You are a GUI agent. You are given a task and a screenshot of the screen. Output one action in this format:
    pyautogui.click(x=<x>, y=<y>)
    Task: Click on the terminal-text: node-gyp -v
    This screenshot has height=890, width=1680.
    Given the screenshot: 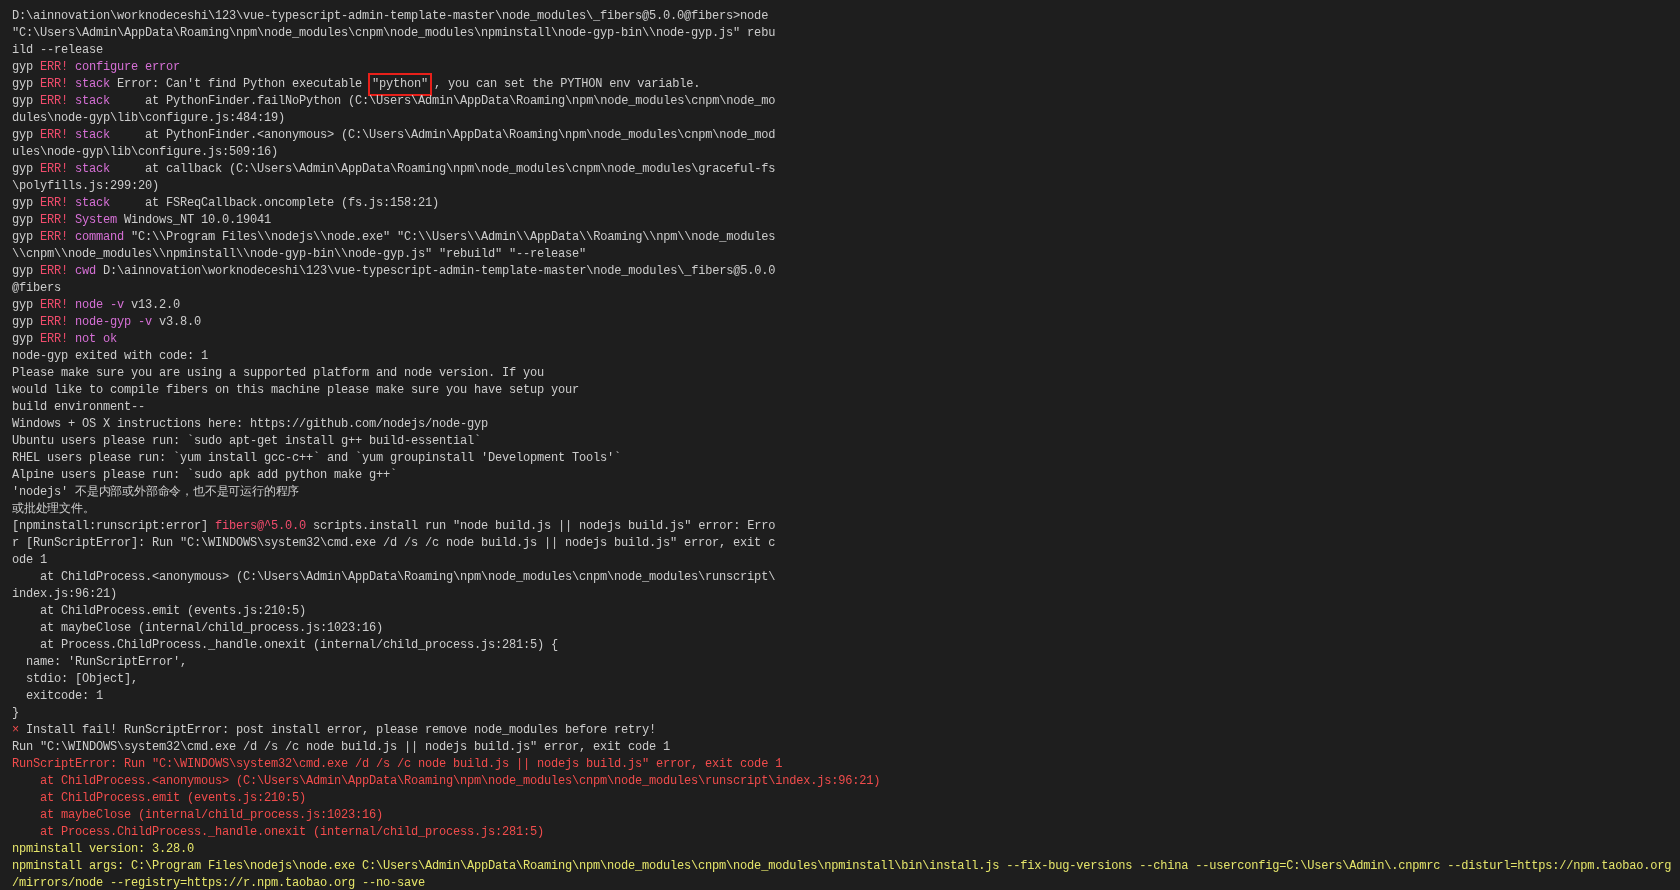 What is the action you would take?
    pyautogui.click(x=114, y=322)
    